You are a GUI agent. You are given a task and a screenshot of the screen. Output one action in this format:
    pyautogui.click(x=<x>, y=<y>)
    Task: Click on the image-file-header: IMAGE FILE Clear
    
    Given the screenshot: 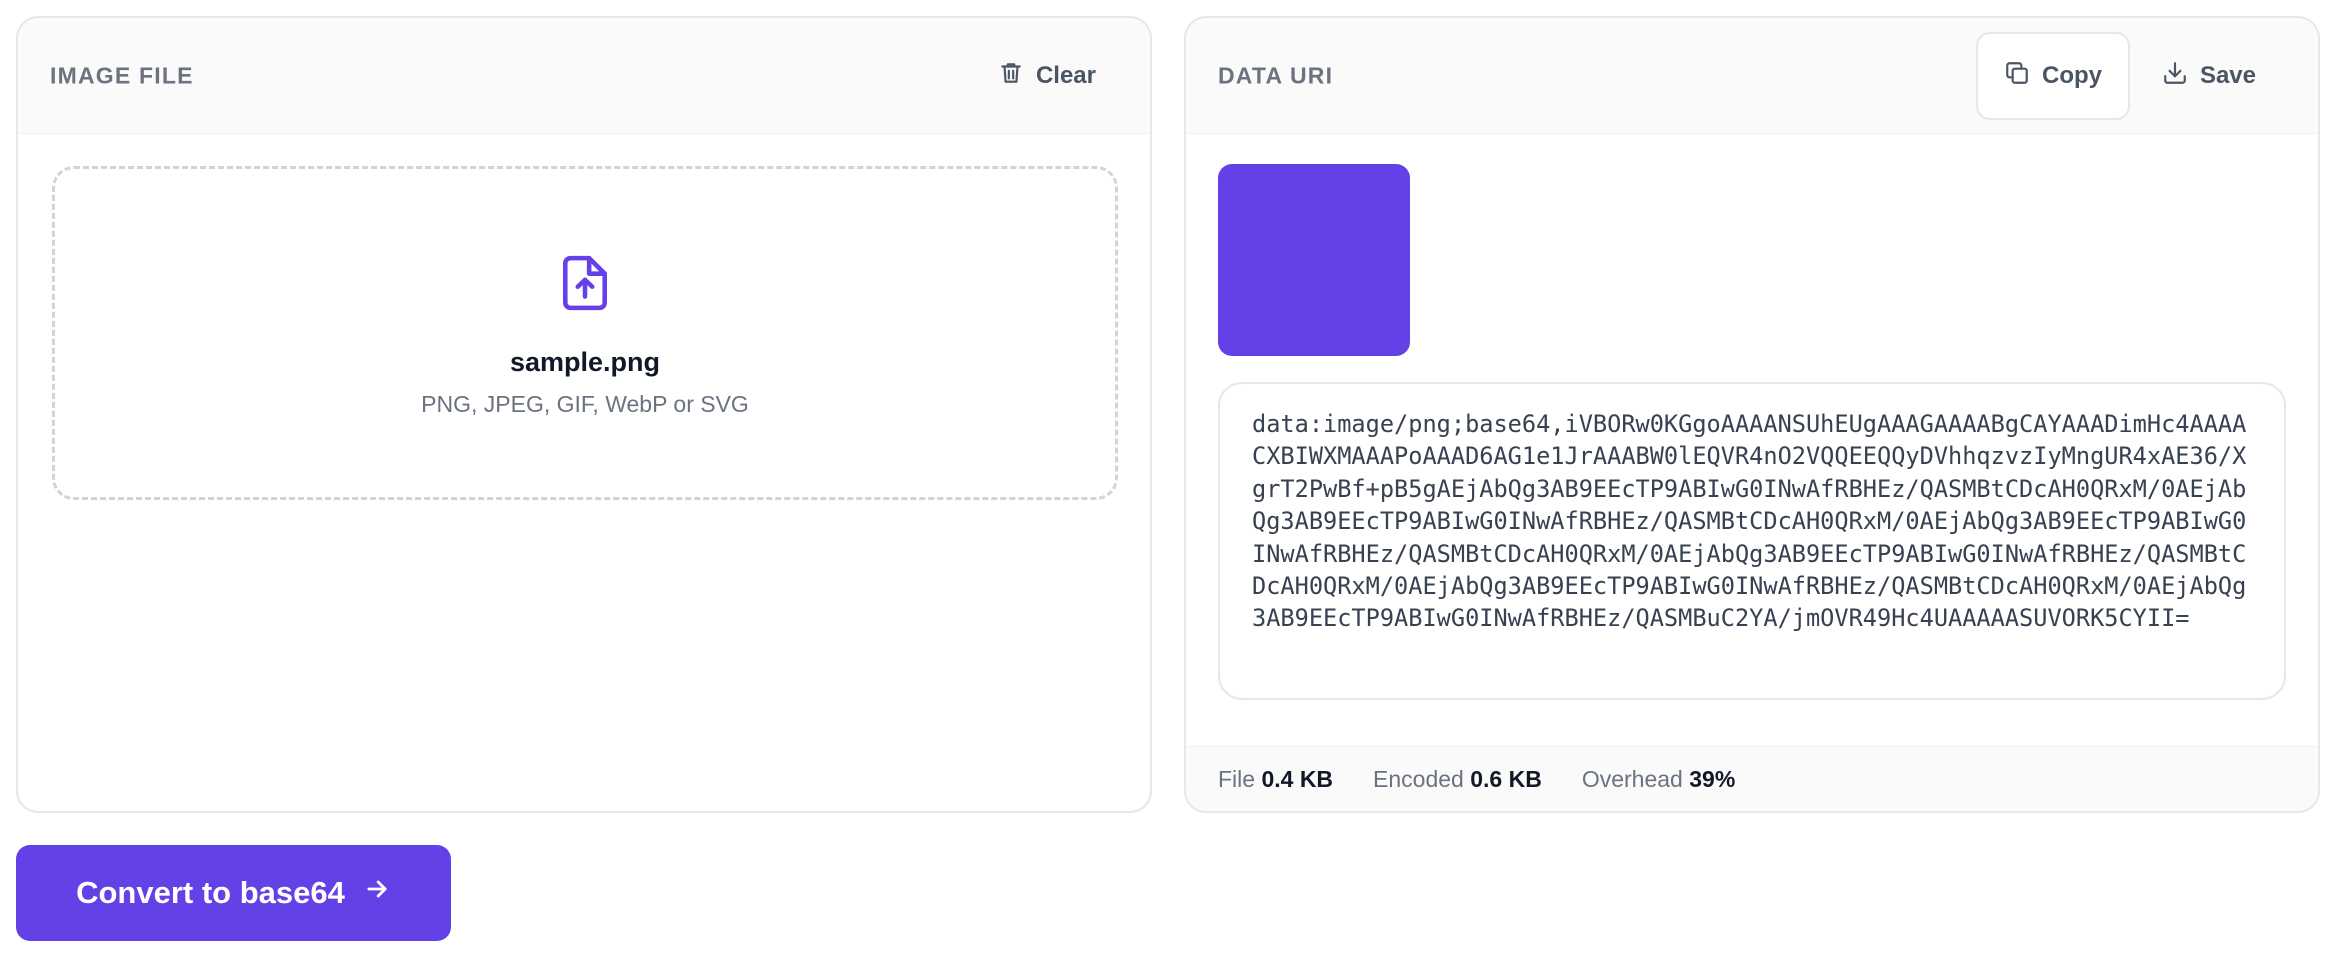 What is the action you would take?
    pyautogui.click(x=584, y=76)
    